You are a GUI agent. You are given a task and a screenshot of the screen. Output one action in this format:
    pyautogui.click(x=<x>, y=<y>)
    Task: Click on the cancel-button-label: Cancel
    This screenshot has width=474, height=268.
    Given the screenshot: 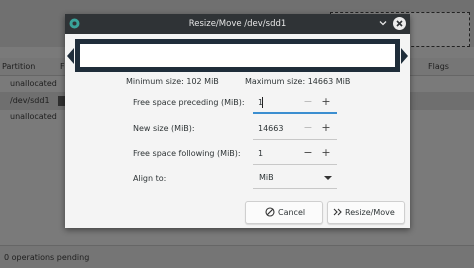 What is the action you would take?
    pyautogui.click(x=292, y=212)
    